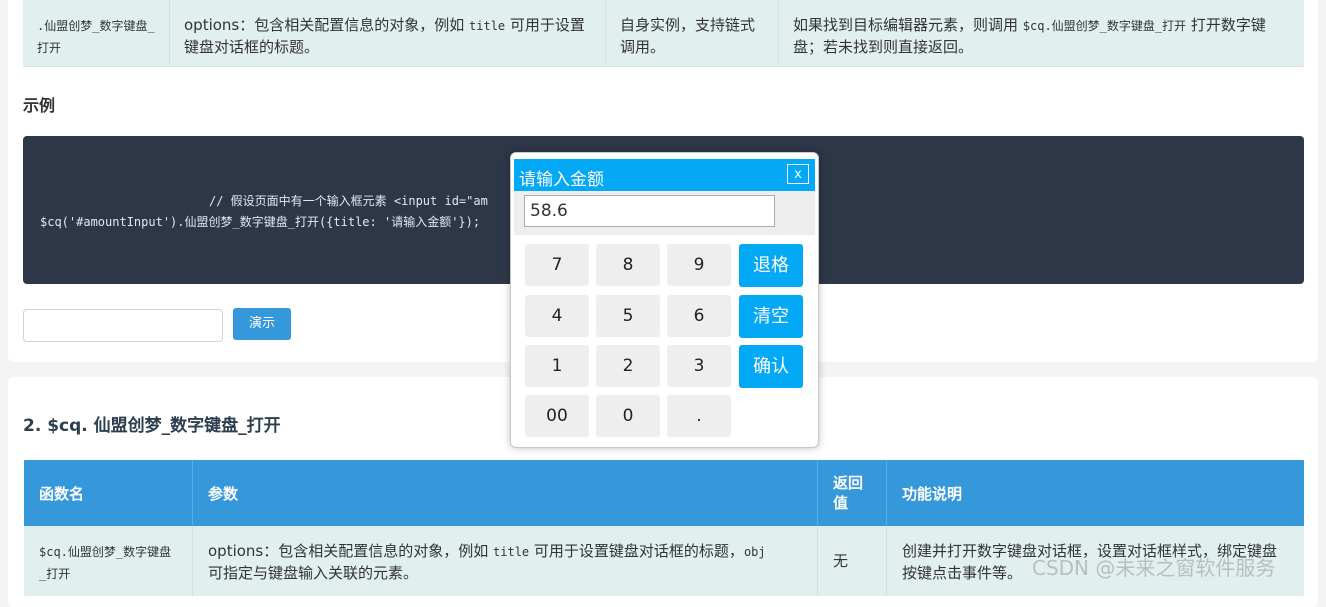  What do you see at coordinates (771, 366) in the screenshot?
I see `confirm-button: 确认` at bounding box center [771, 366].